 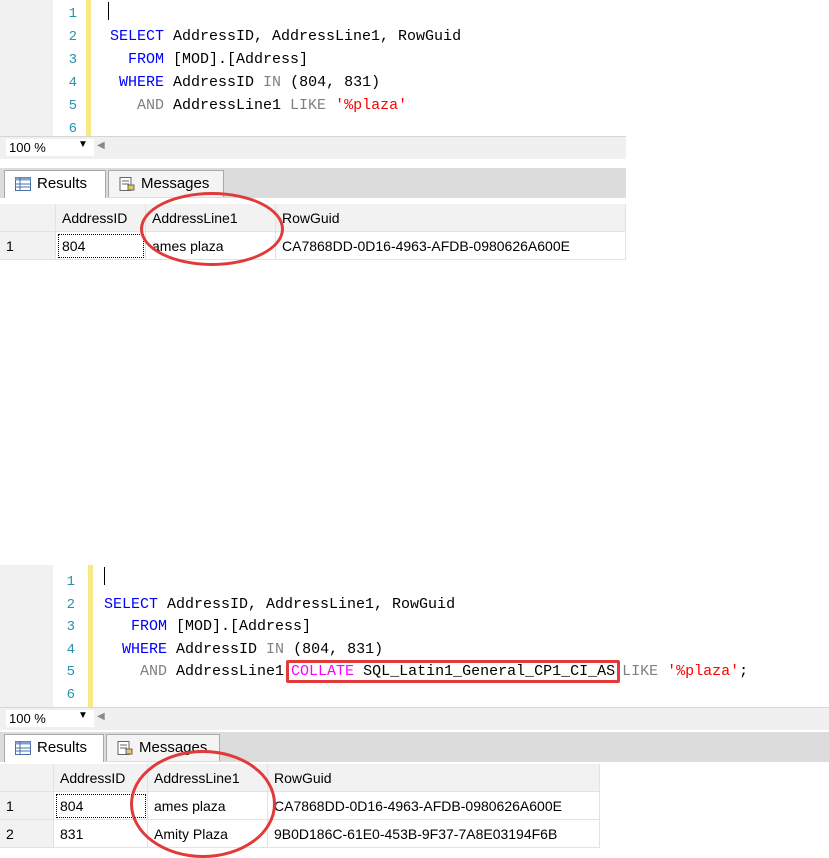 I want to click on code-token: AND, so click(x=136, y=671).